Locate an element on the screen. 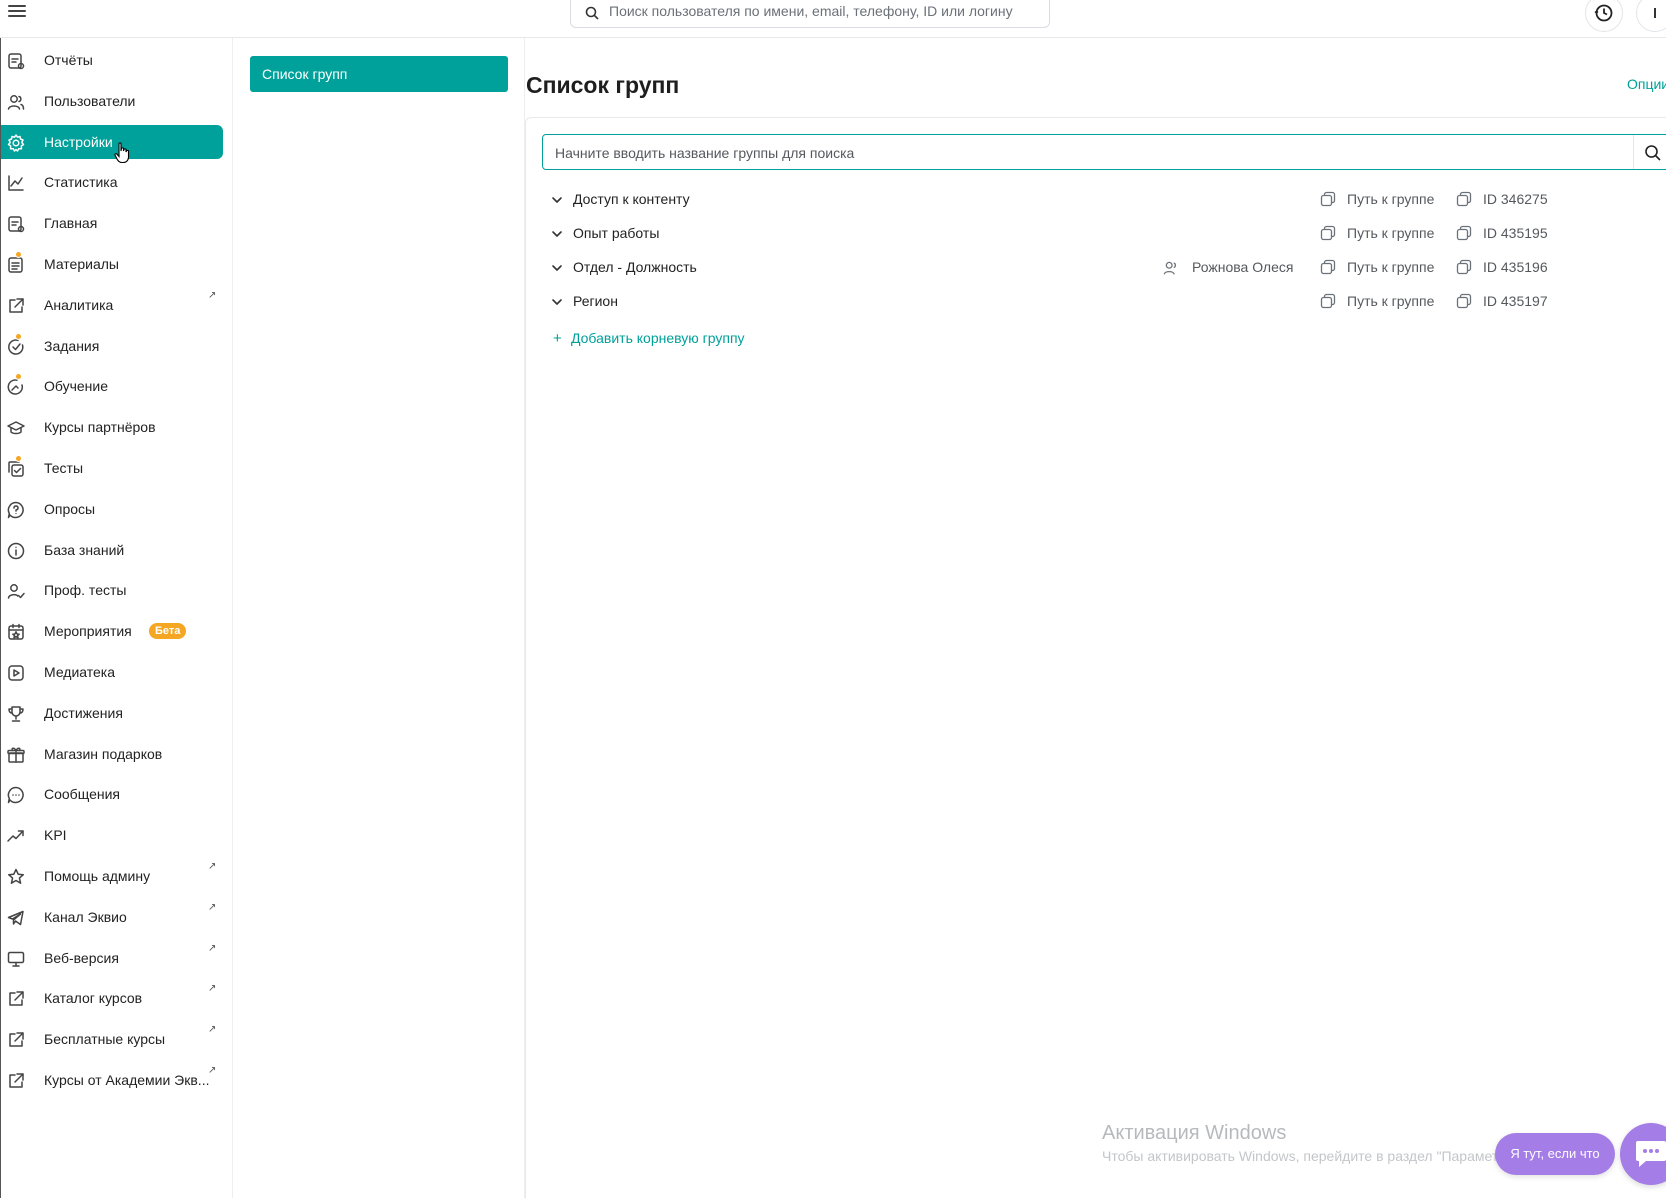 The image size is (1666, 1198). star-icon-svg is located at coordinates (16, 876).